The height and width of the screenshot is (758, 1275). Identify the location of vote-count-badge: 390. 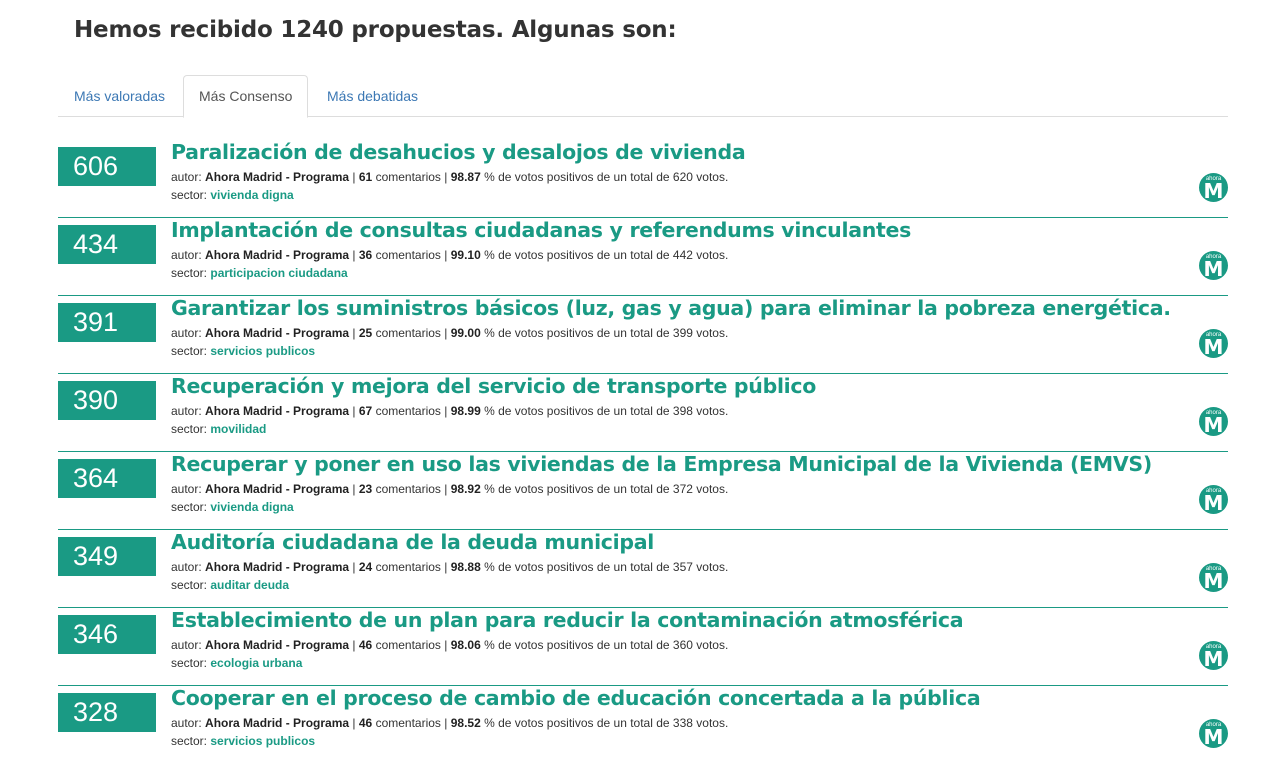
(107, 400).